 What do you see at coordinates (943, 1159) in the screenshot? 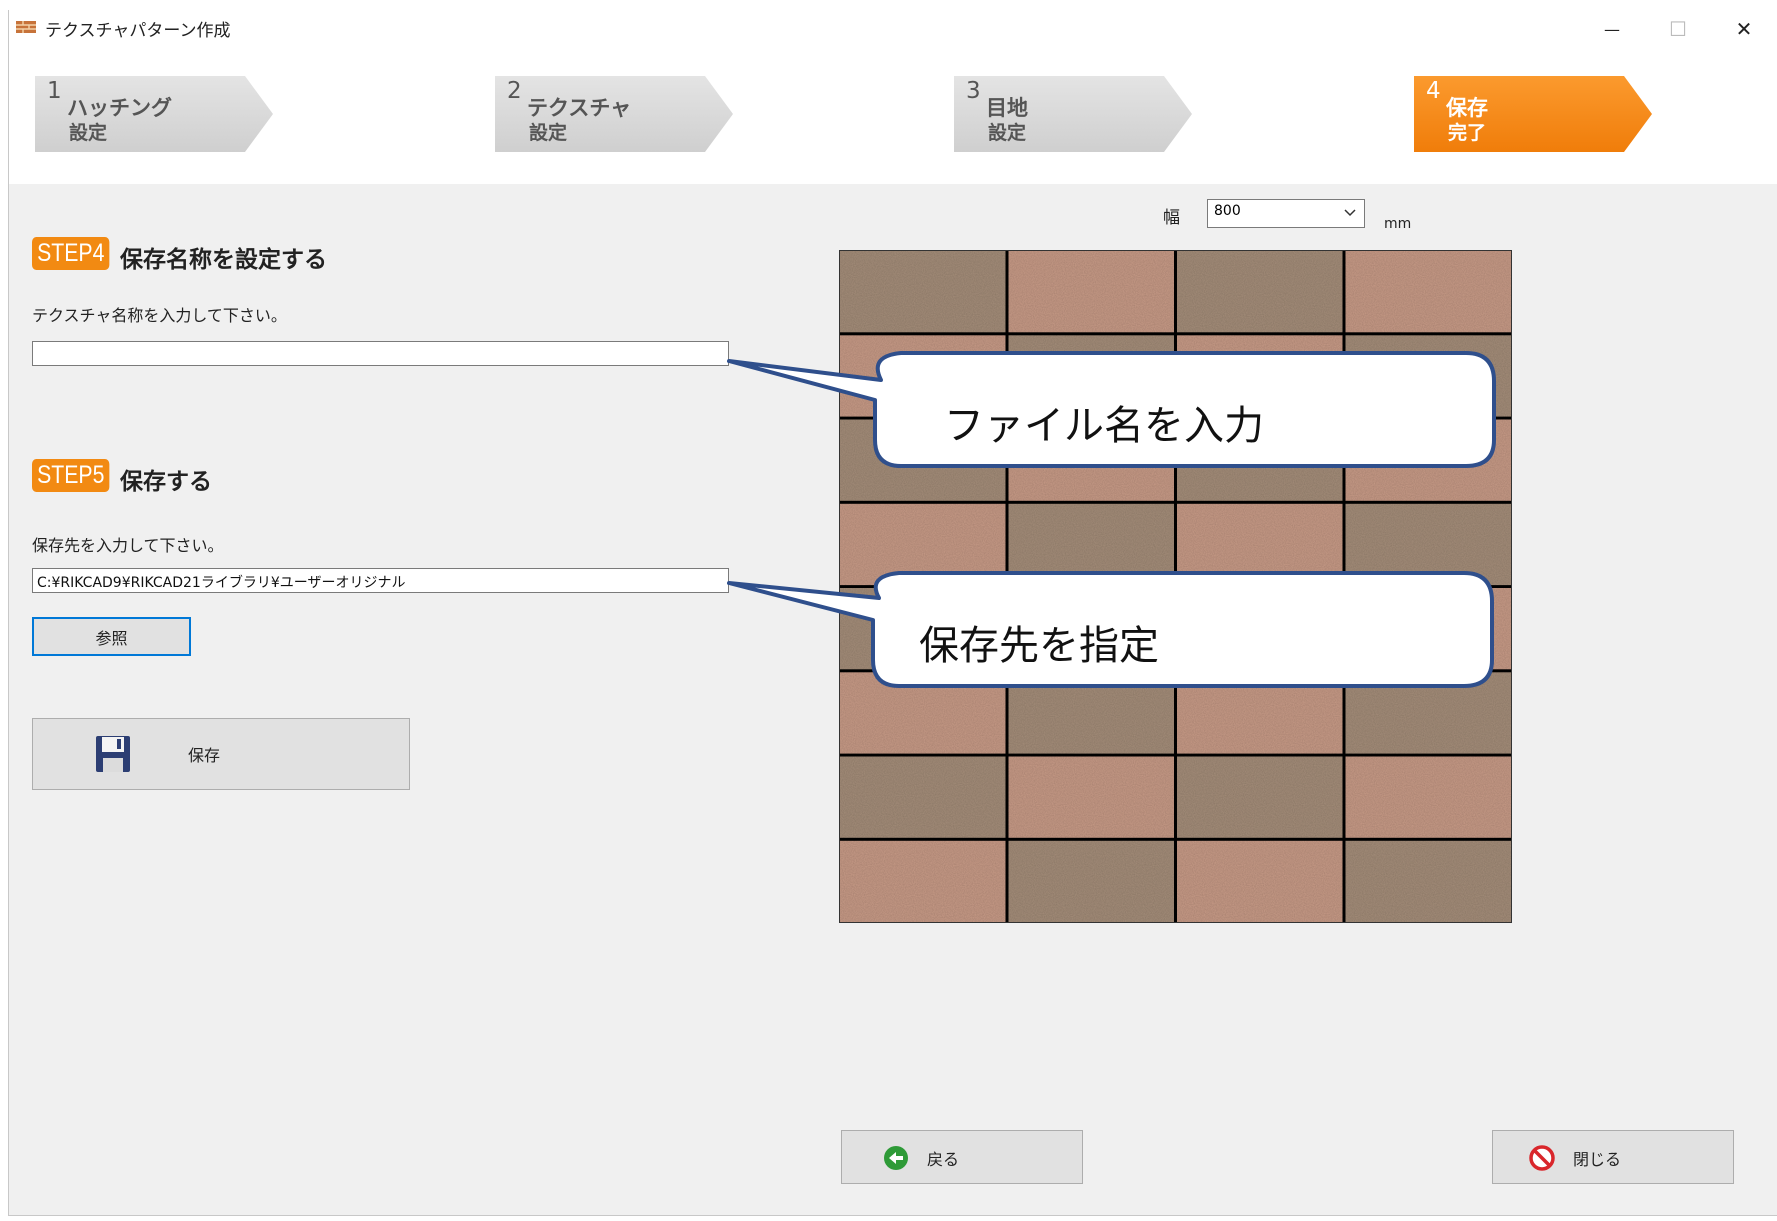
I see `back-button-label: 戻る` at bounding box center [943, 1159].